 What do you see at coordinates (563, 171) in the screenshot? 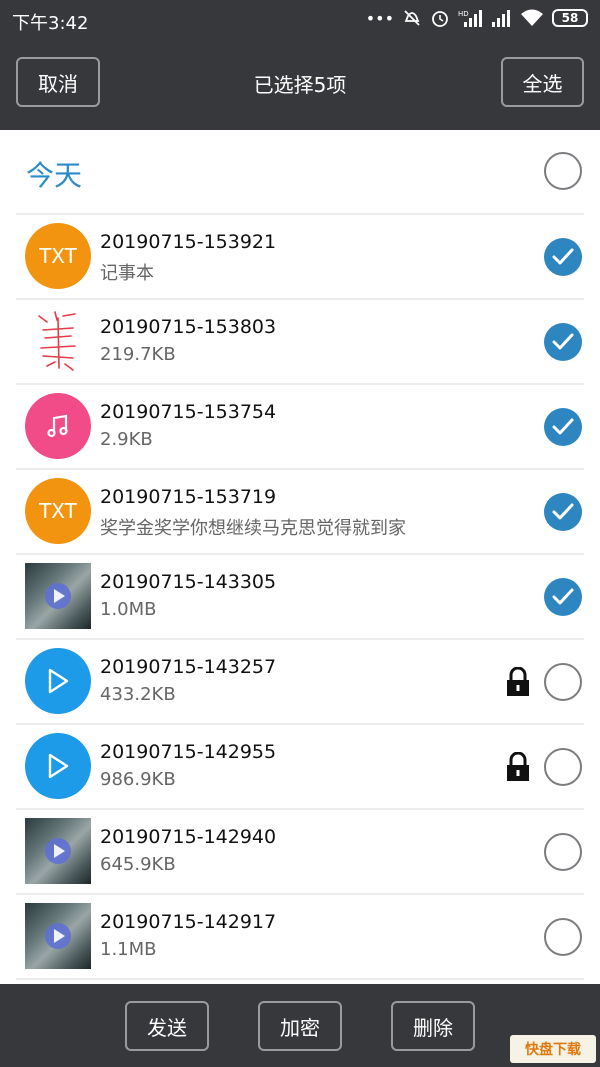
I see `section-select-checkbox` at bounding box center [563, 171].